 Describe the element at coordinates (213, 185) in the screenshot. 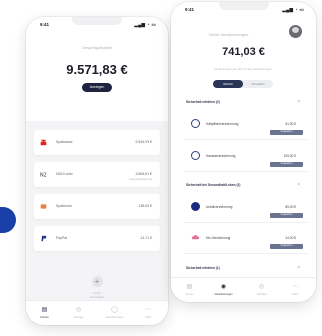

I see `section-title: Sicherheit bei Gesundheit/Leben (2)` at that location.